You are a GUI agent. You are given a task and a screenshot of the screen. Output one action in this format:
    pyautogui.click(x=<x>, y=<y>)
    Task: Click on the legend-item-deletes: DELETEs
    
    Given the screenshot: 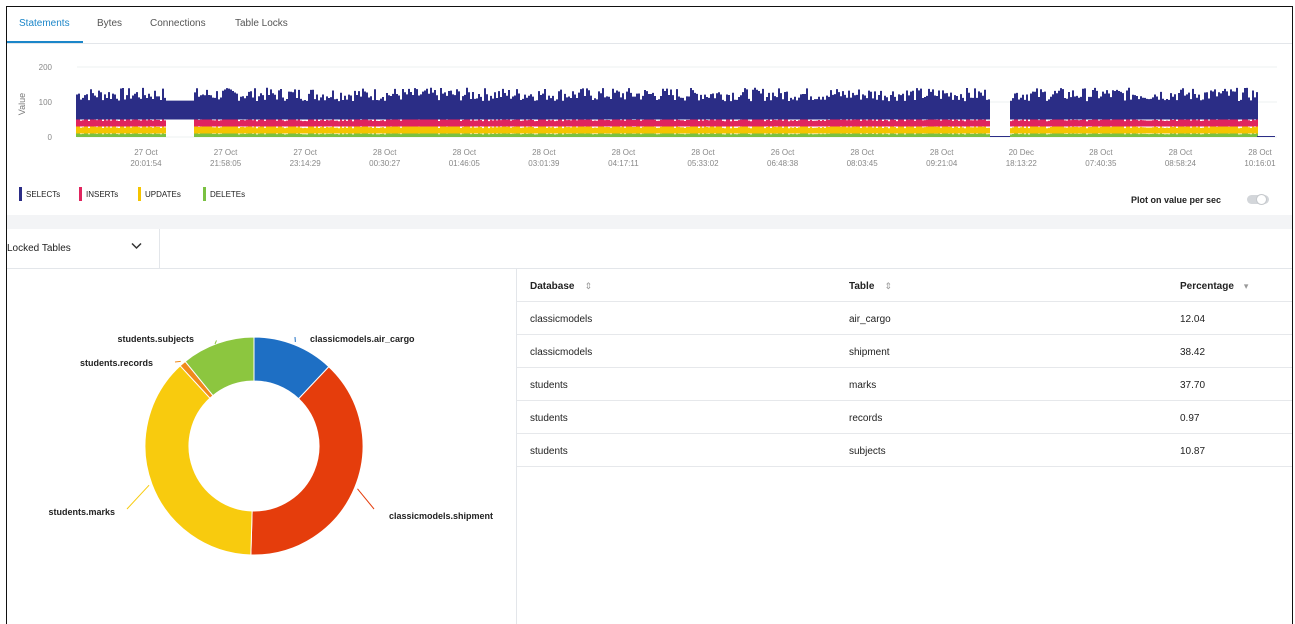 What is the action you would take?
    pyautogui.click(x=224, y=194)
    